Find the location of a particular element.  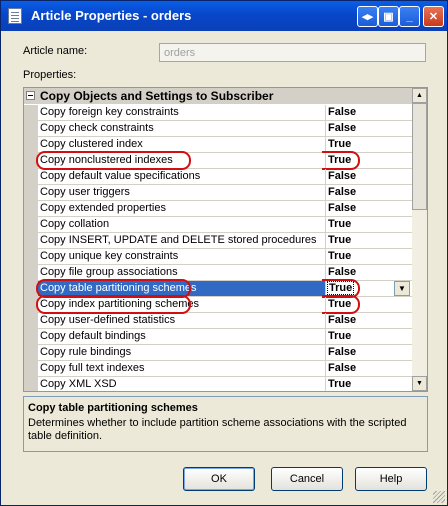

close-icon: ✕ is located at coordinates (433, 16).